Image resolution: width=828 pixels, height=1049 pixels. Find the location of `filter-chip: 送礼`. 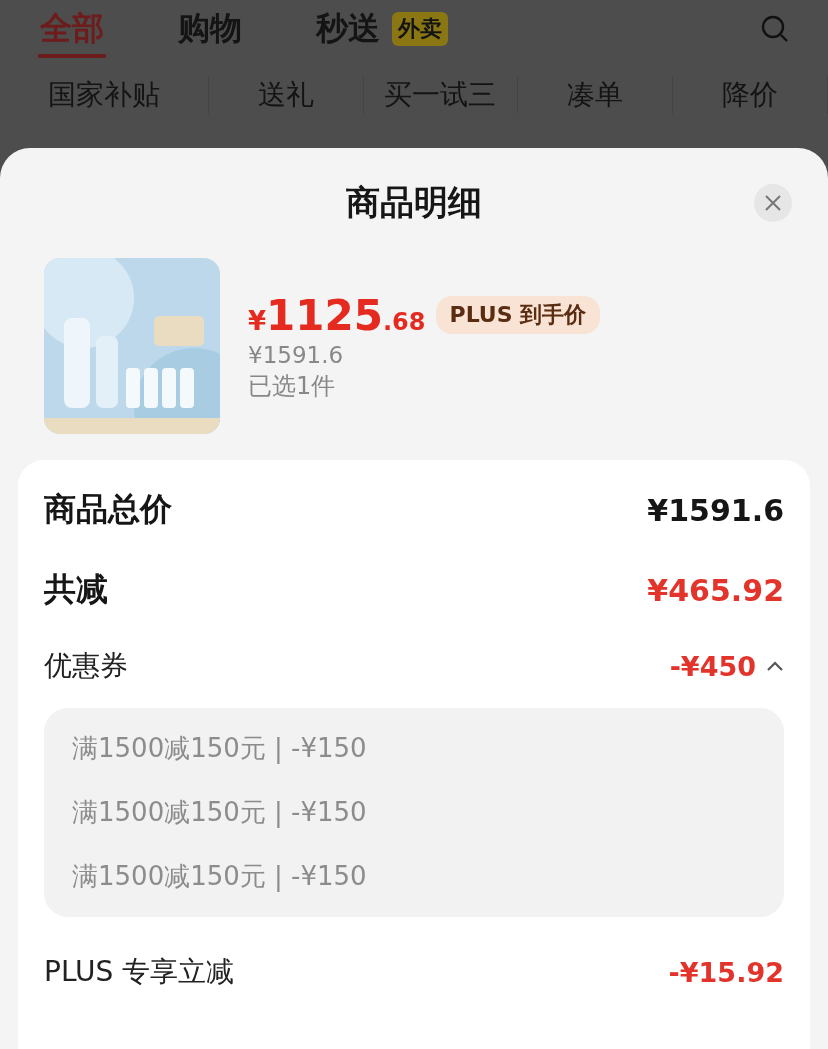

filter-chip: 送礼 is located at coordinates (286, 95).